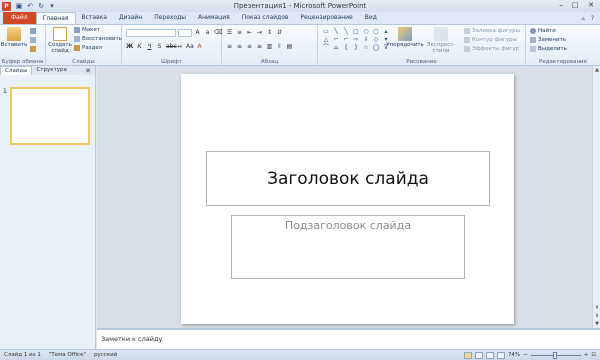 This screenshot has width=600, height=360. What do you see at coordinates (214, 18) in the screenshot?
I see `tab-animations: Анимация` at bounding box center [214, 18].